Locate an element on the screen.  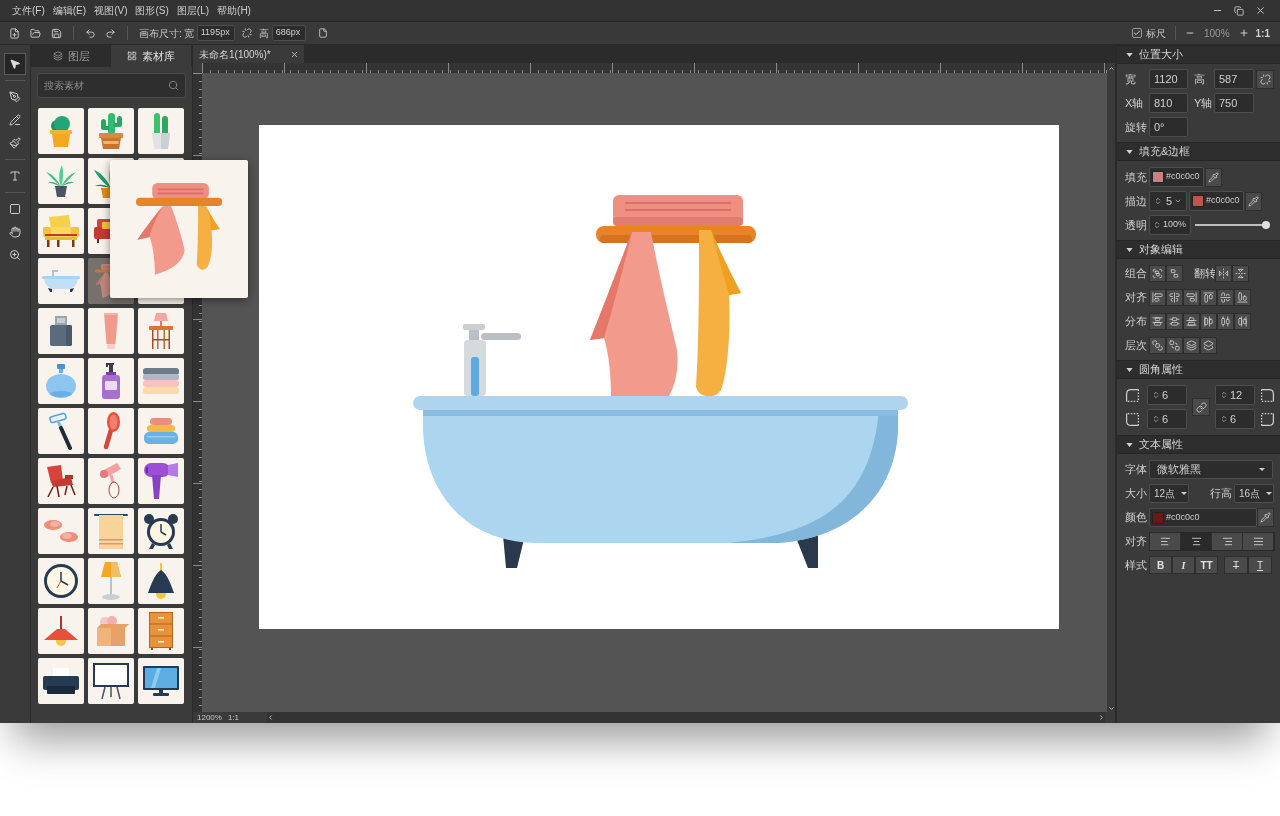
scroll-right-icon is located at coordinates (1101, 717).